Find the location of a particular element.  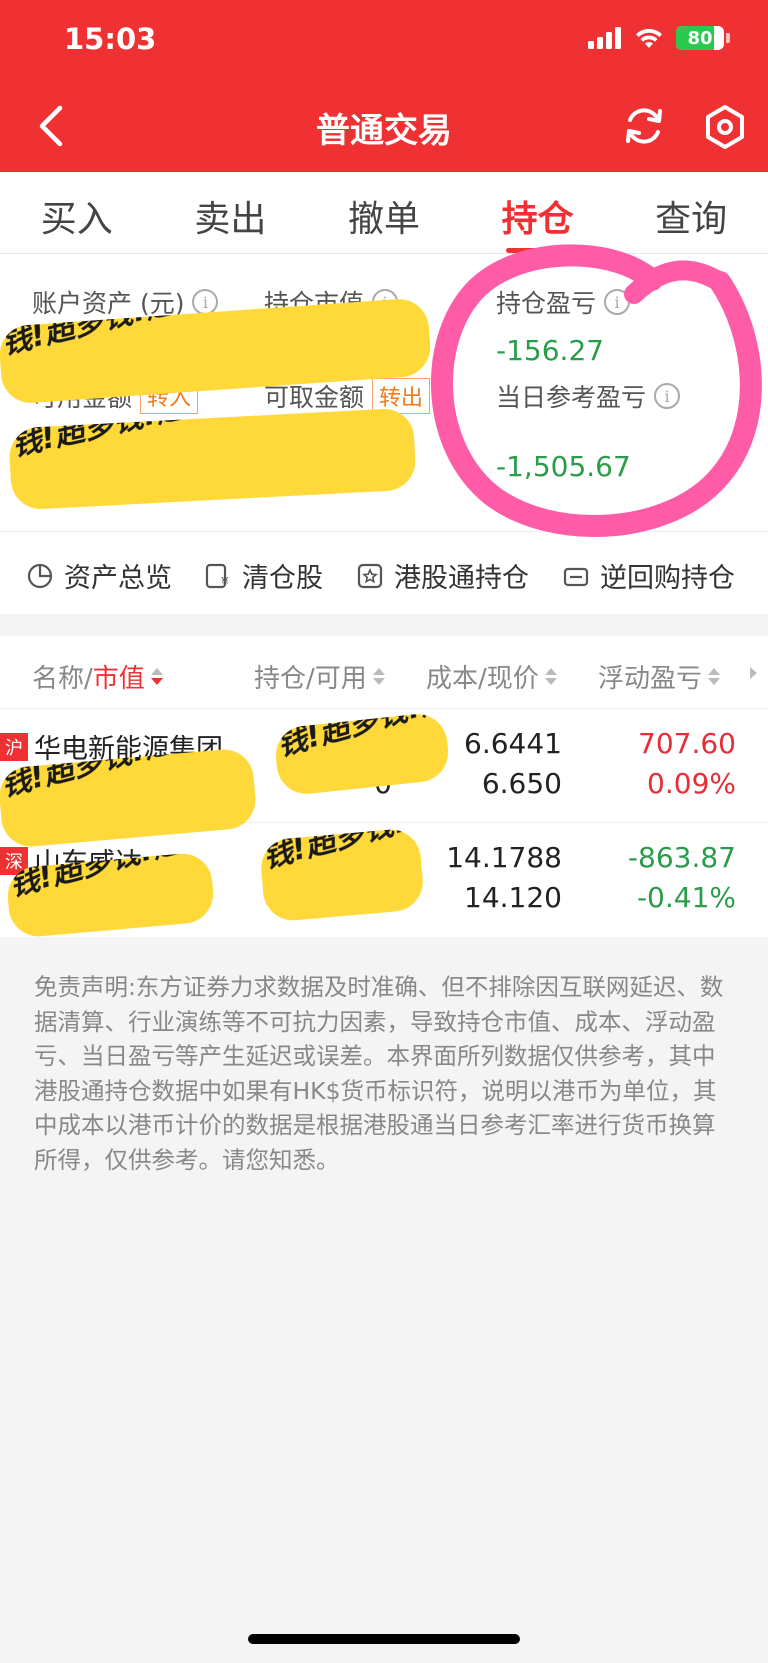

shortcut-cleared-stocks: ¥ 清仓股 is located at coordinates (263, 575).